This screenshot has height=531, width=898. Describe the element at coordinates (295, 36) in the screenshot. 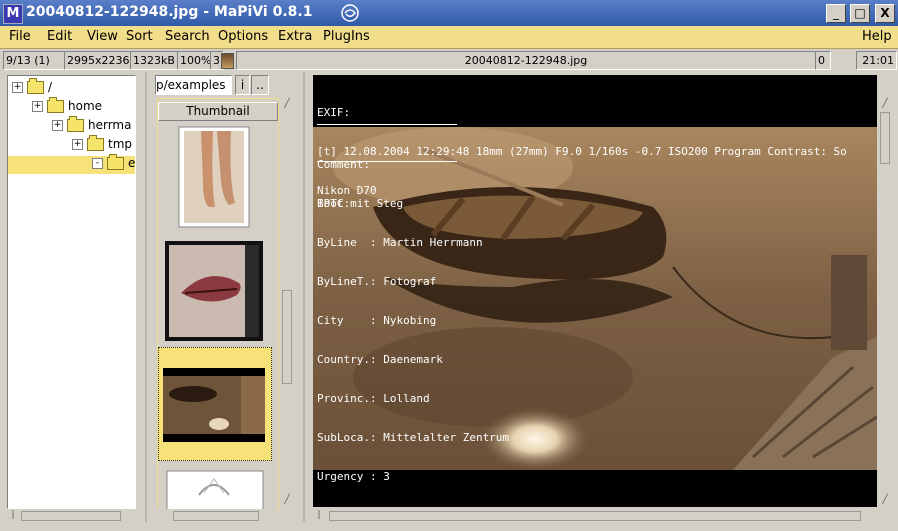

I see `menu-extra: Extra` at that location.